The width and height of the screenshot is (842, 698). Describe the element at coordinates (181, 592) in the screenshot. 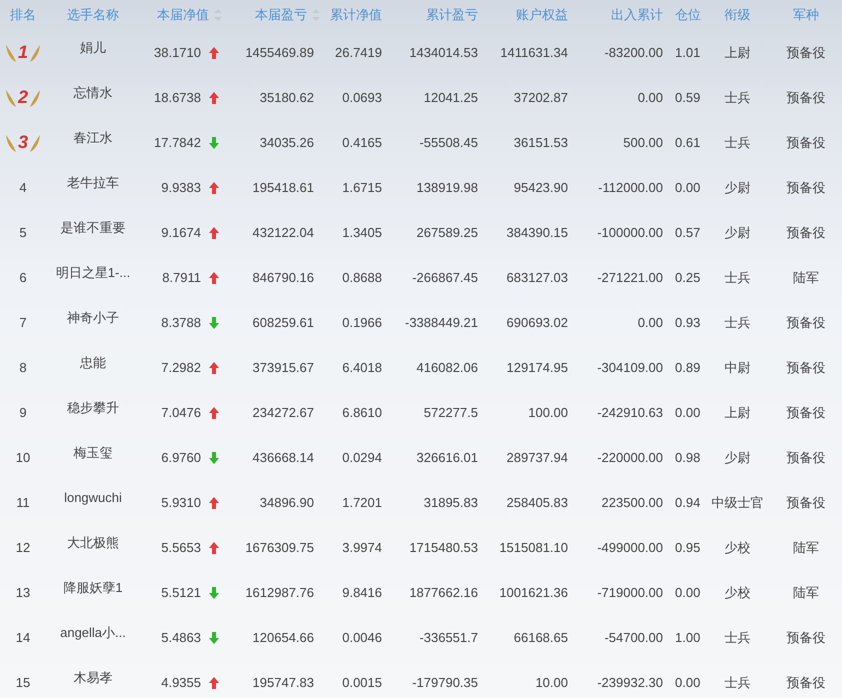

I see `table-cell: 5.5121` at that location.